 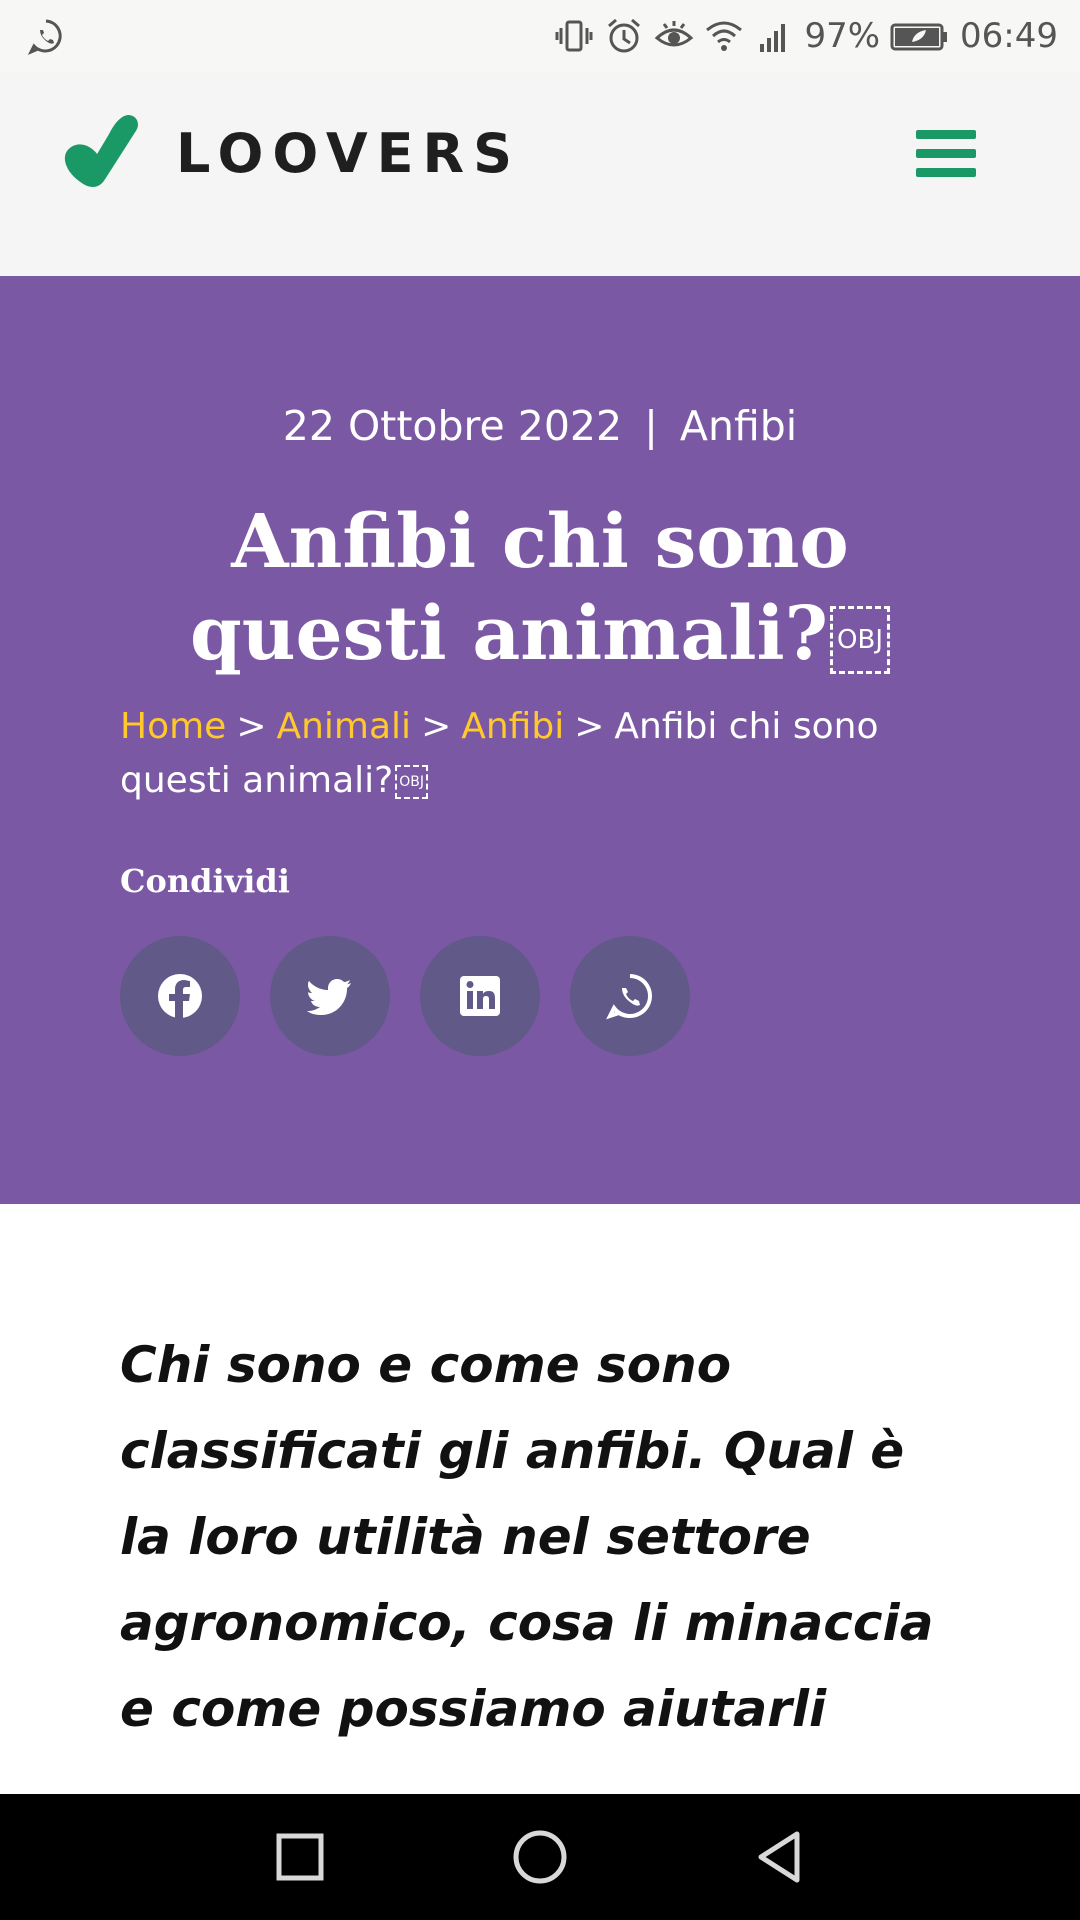 What do you see at coordinates (945, 153) in the screenshot?
I see `hamburger-menu-icon` at bounding box center [945, 153].